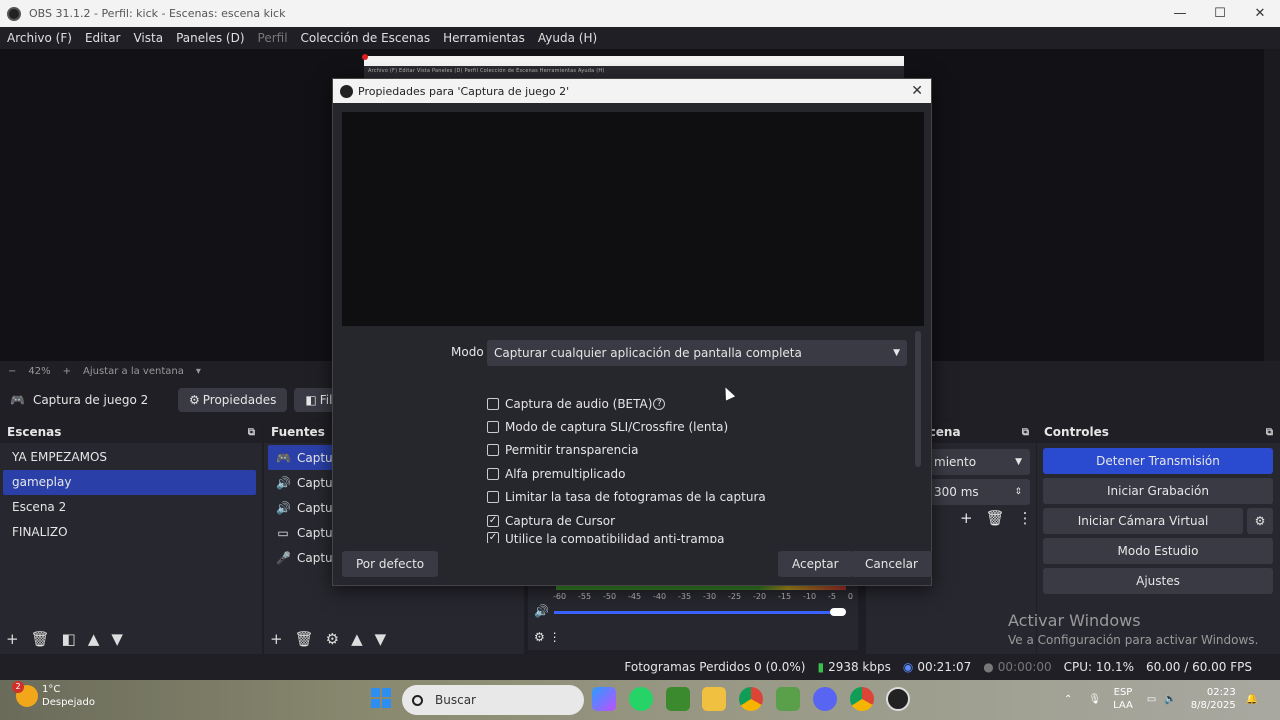  What do you see at coordinates (103, 38) in the screenshot?
I see `menu-editar: Editar` at bounding box center [103, 38].